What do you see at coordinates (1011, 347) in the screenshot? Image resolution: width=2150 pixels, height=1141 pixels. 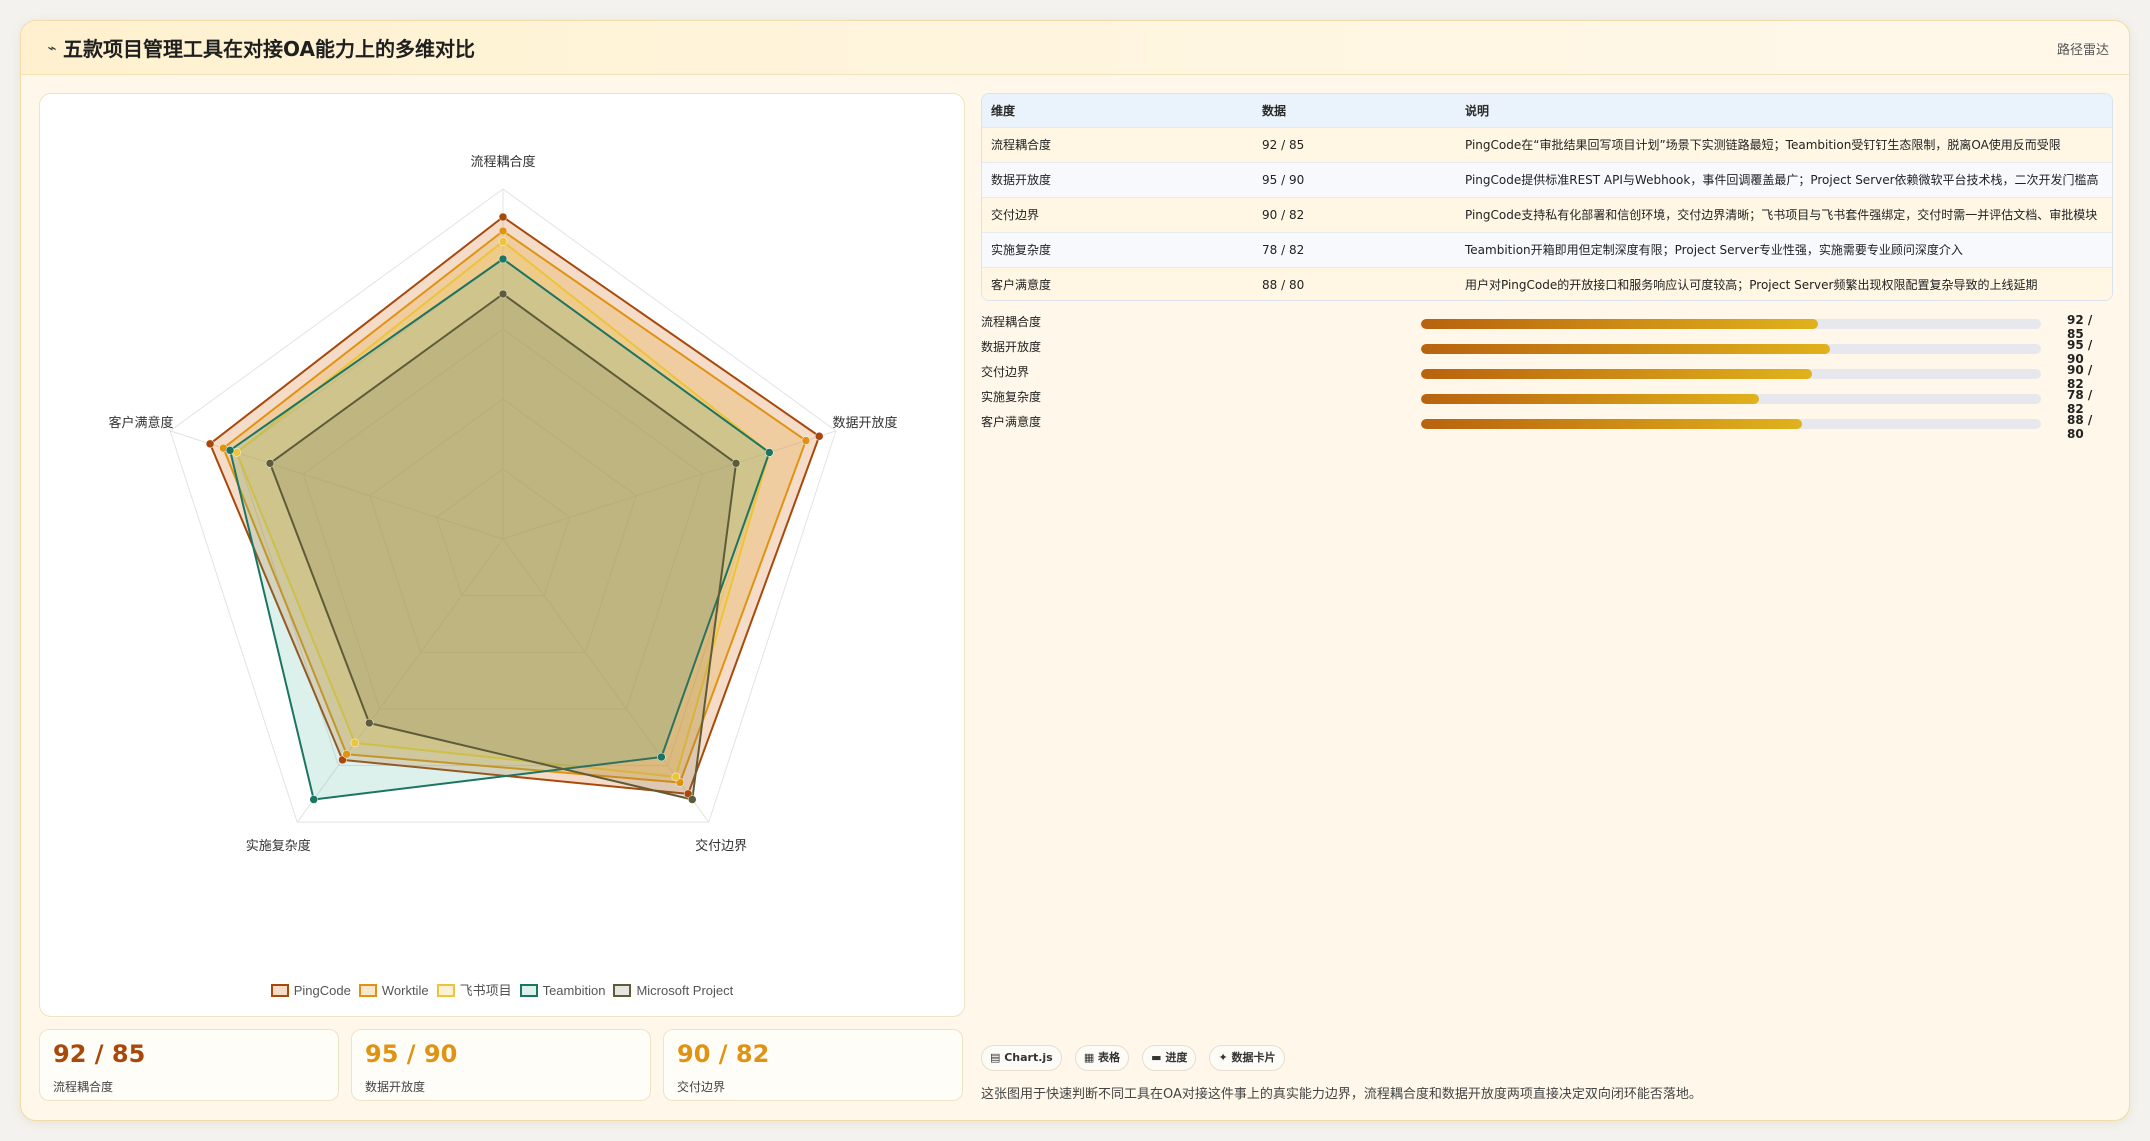 I see `progress-label: 数据开放度` at bounding box center [1011, 347].